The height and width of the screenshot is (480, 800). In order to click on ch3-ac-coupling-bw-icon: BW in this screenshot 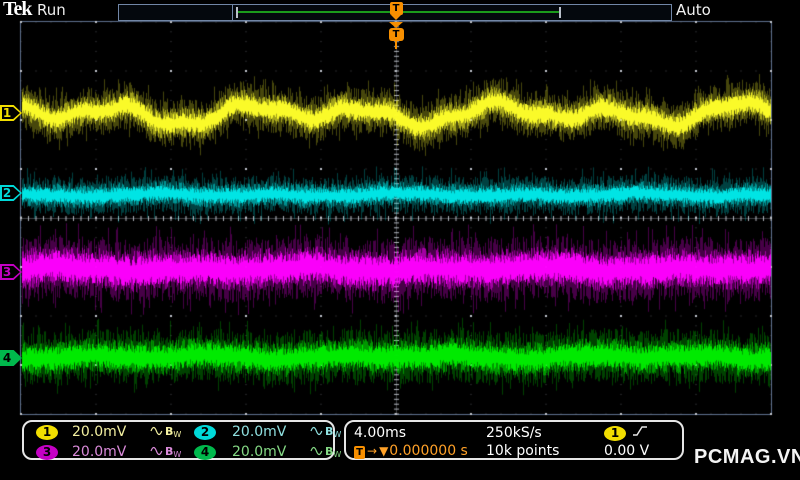, I will do `click(172, 452)`.